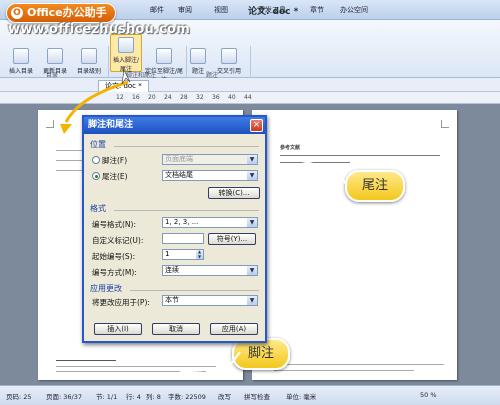  I want to click on document-tab: 论文. doc *, so click(123, 86).